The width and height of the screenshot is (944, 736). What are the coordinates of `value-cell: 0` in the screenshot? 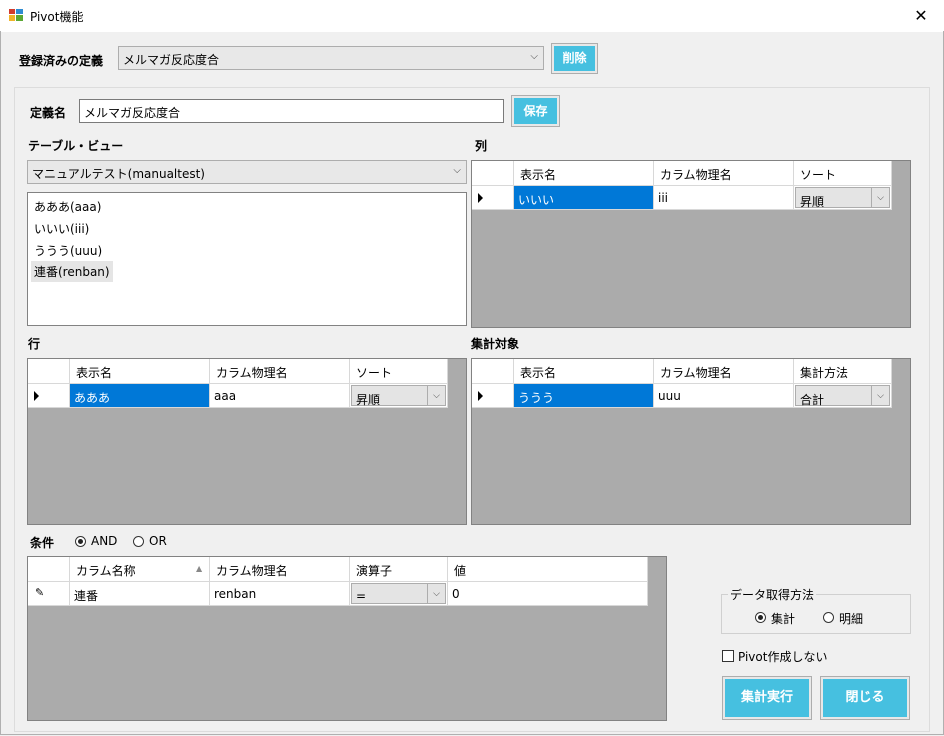 It's located at (548, 594).